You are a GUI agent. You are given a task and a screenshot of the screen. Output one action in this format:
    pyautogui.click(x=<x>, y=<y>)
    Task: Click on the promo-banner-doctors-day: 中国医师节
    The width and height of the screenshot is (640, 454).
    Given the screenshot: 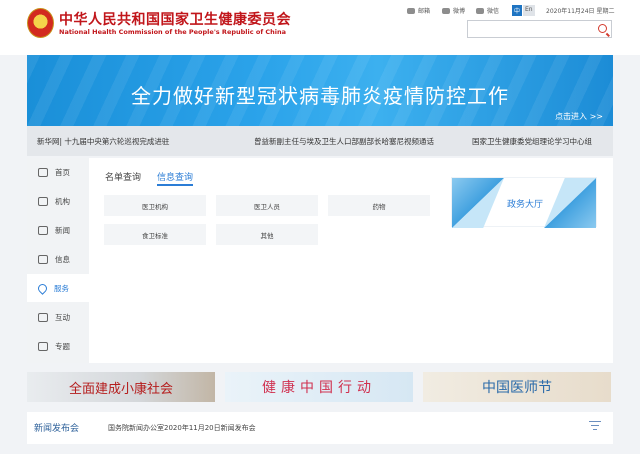 What is the action you would take?
    pyautogui.click(x=517, y=387)
    